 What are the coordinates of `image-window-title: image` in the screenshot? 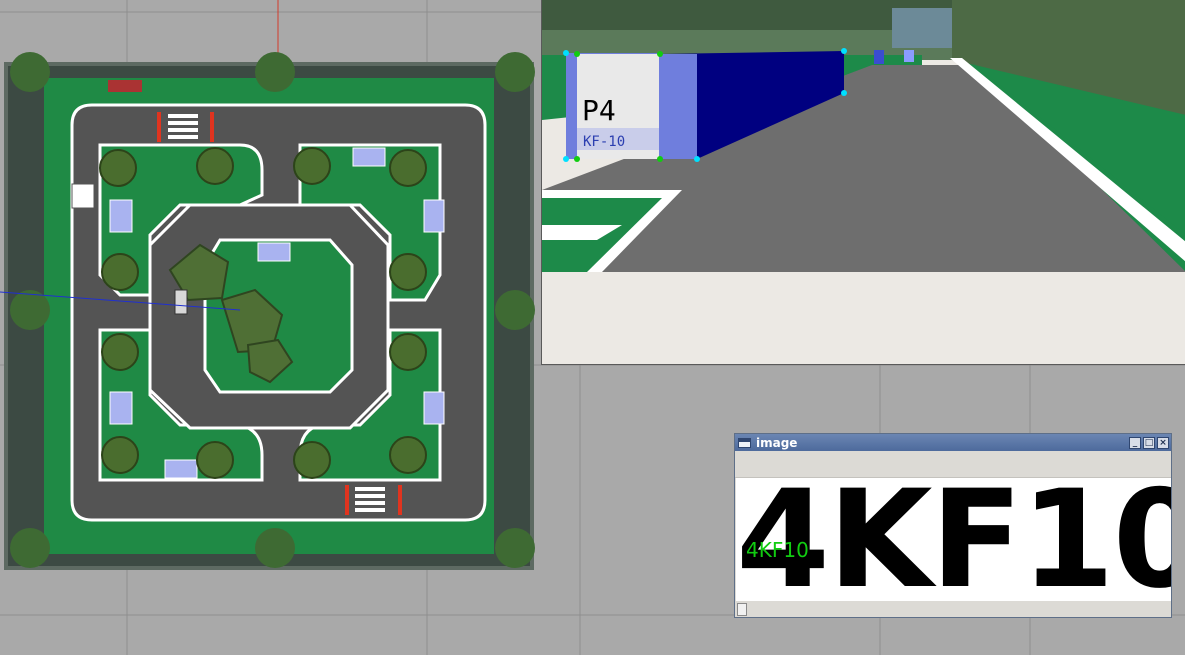 It's located at (777, 442).